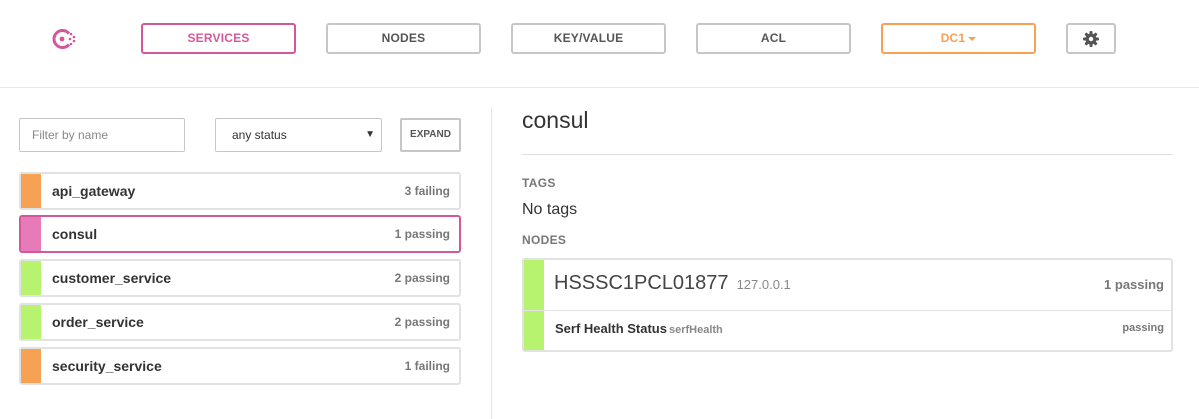 The width and height of the screenshot is (1199, 419). Describe the element at coordinates (972, 38) in the screenshot. I see `caret-down-icon` at that location.